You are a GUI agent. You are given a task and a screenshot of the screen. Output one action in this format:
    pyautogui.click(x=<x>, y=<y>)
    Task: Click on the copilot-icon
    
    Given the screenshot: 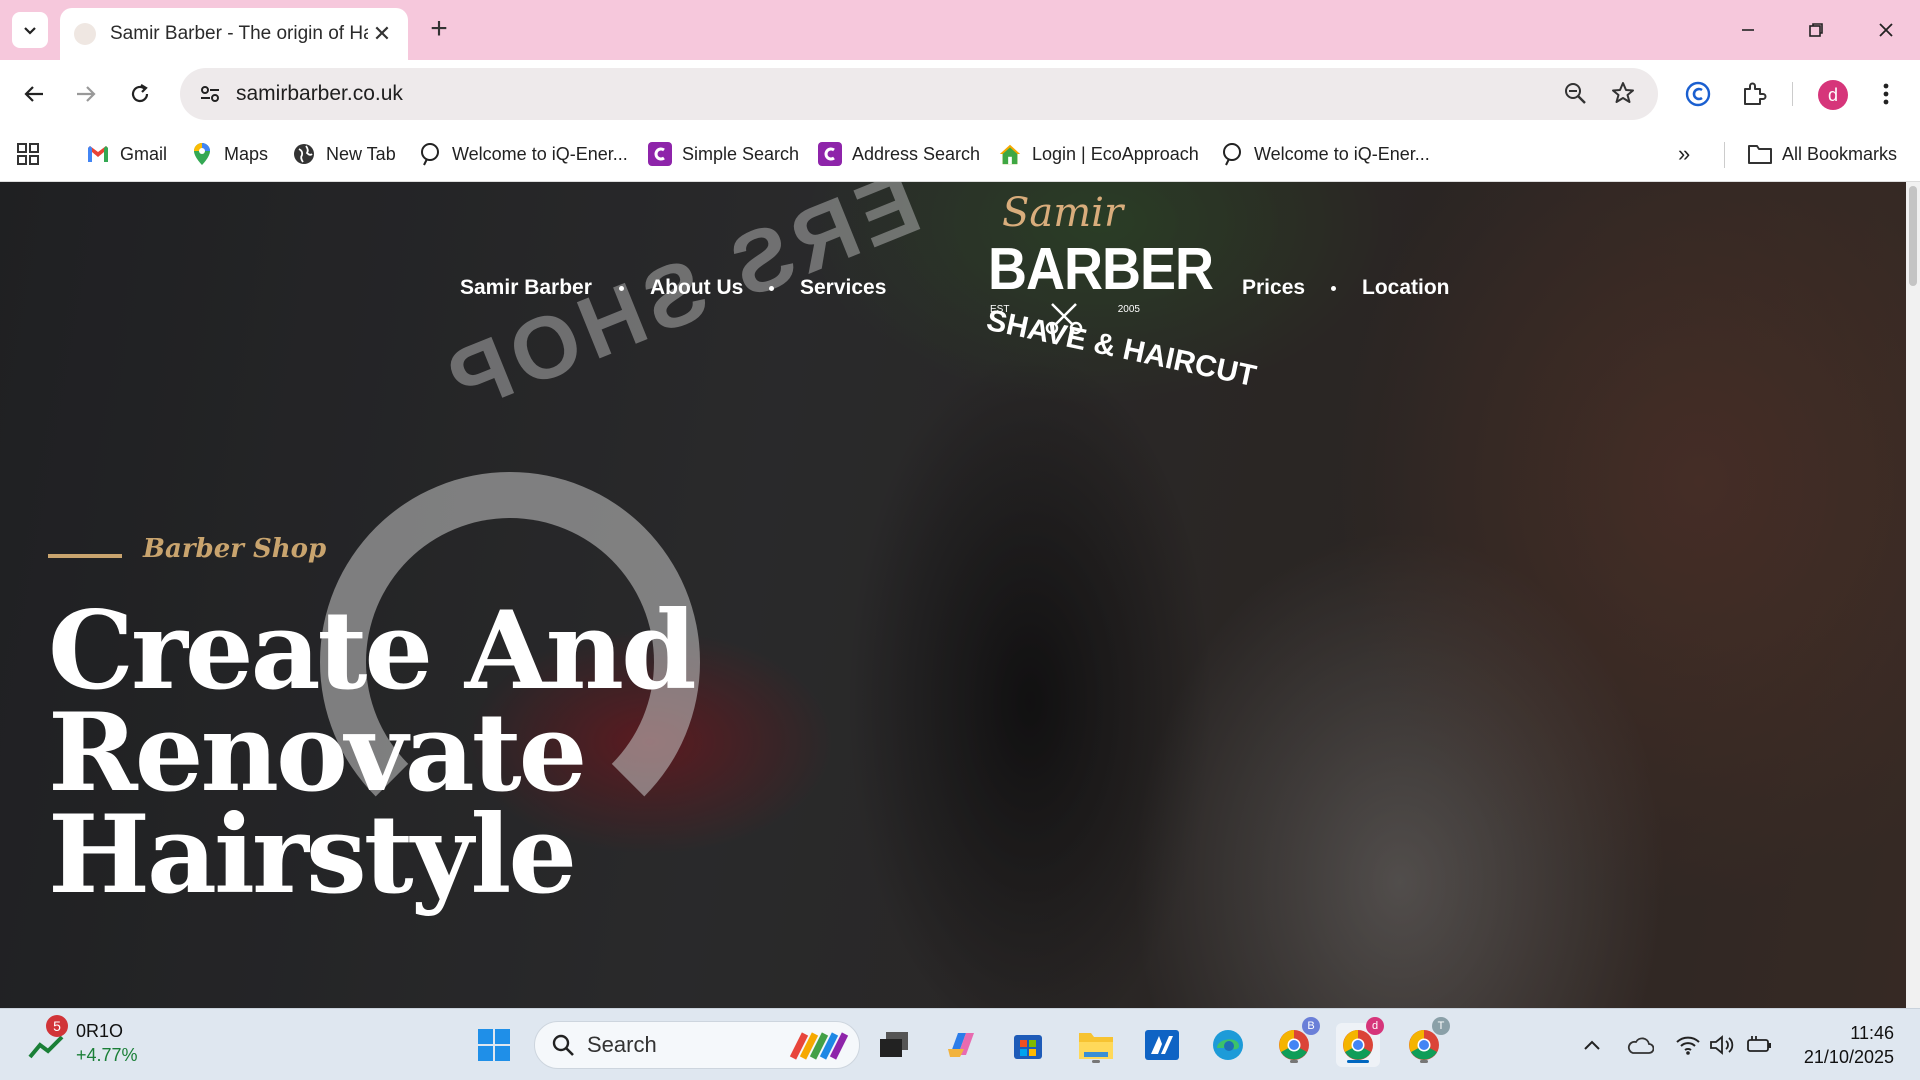 What is the action you would take?
    pyautogui.click(x=961, y=1045)
    